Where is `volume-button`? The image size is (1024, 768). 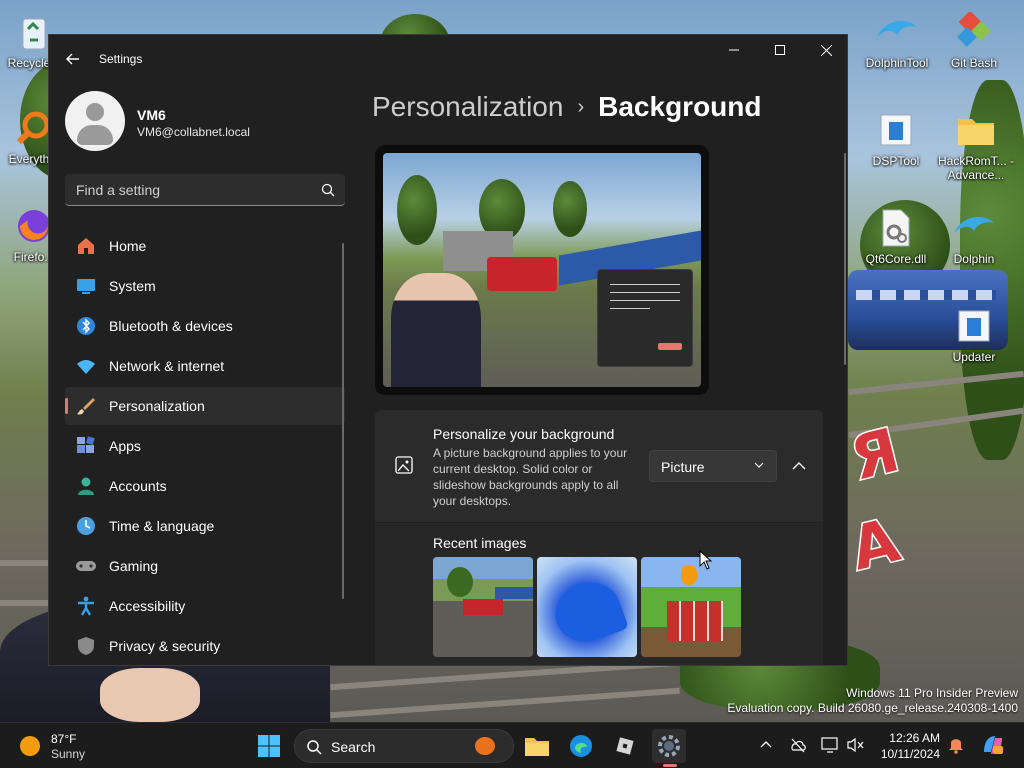
volume-button is located at coordinates (856, 745).